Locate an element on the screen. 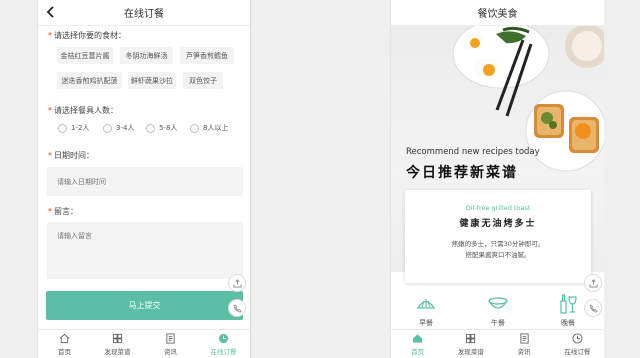 The width and height of the screenshot is (640, 358). food-header: 餐饮美食 is located at coordinates (497, 13).